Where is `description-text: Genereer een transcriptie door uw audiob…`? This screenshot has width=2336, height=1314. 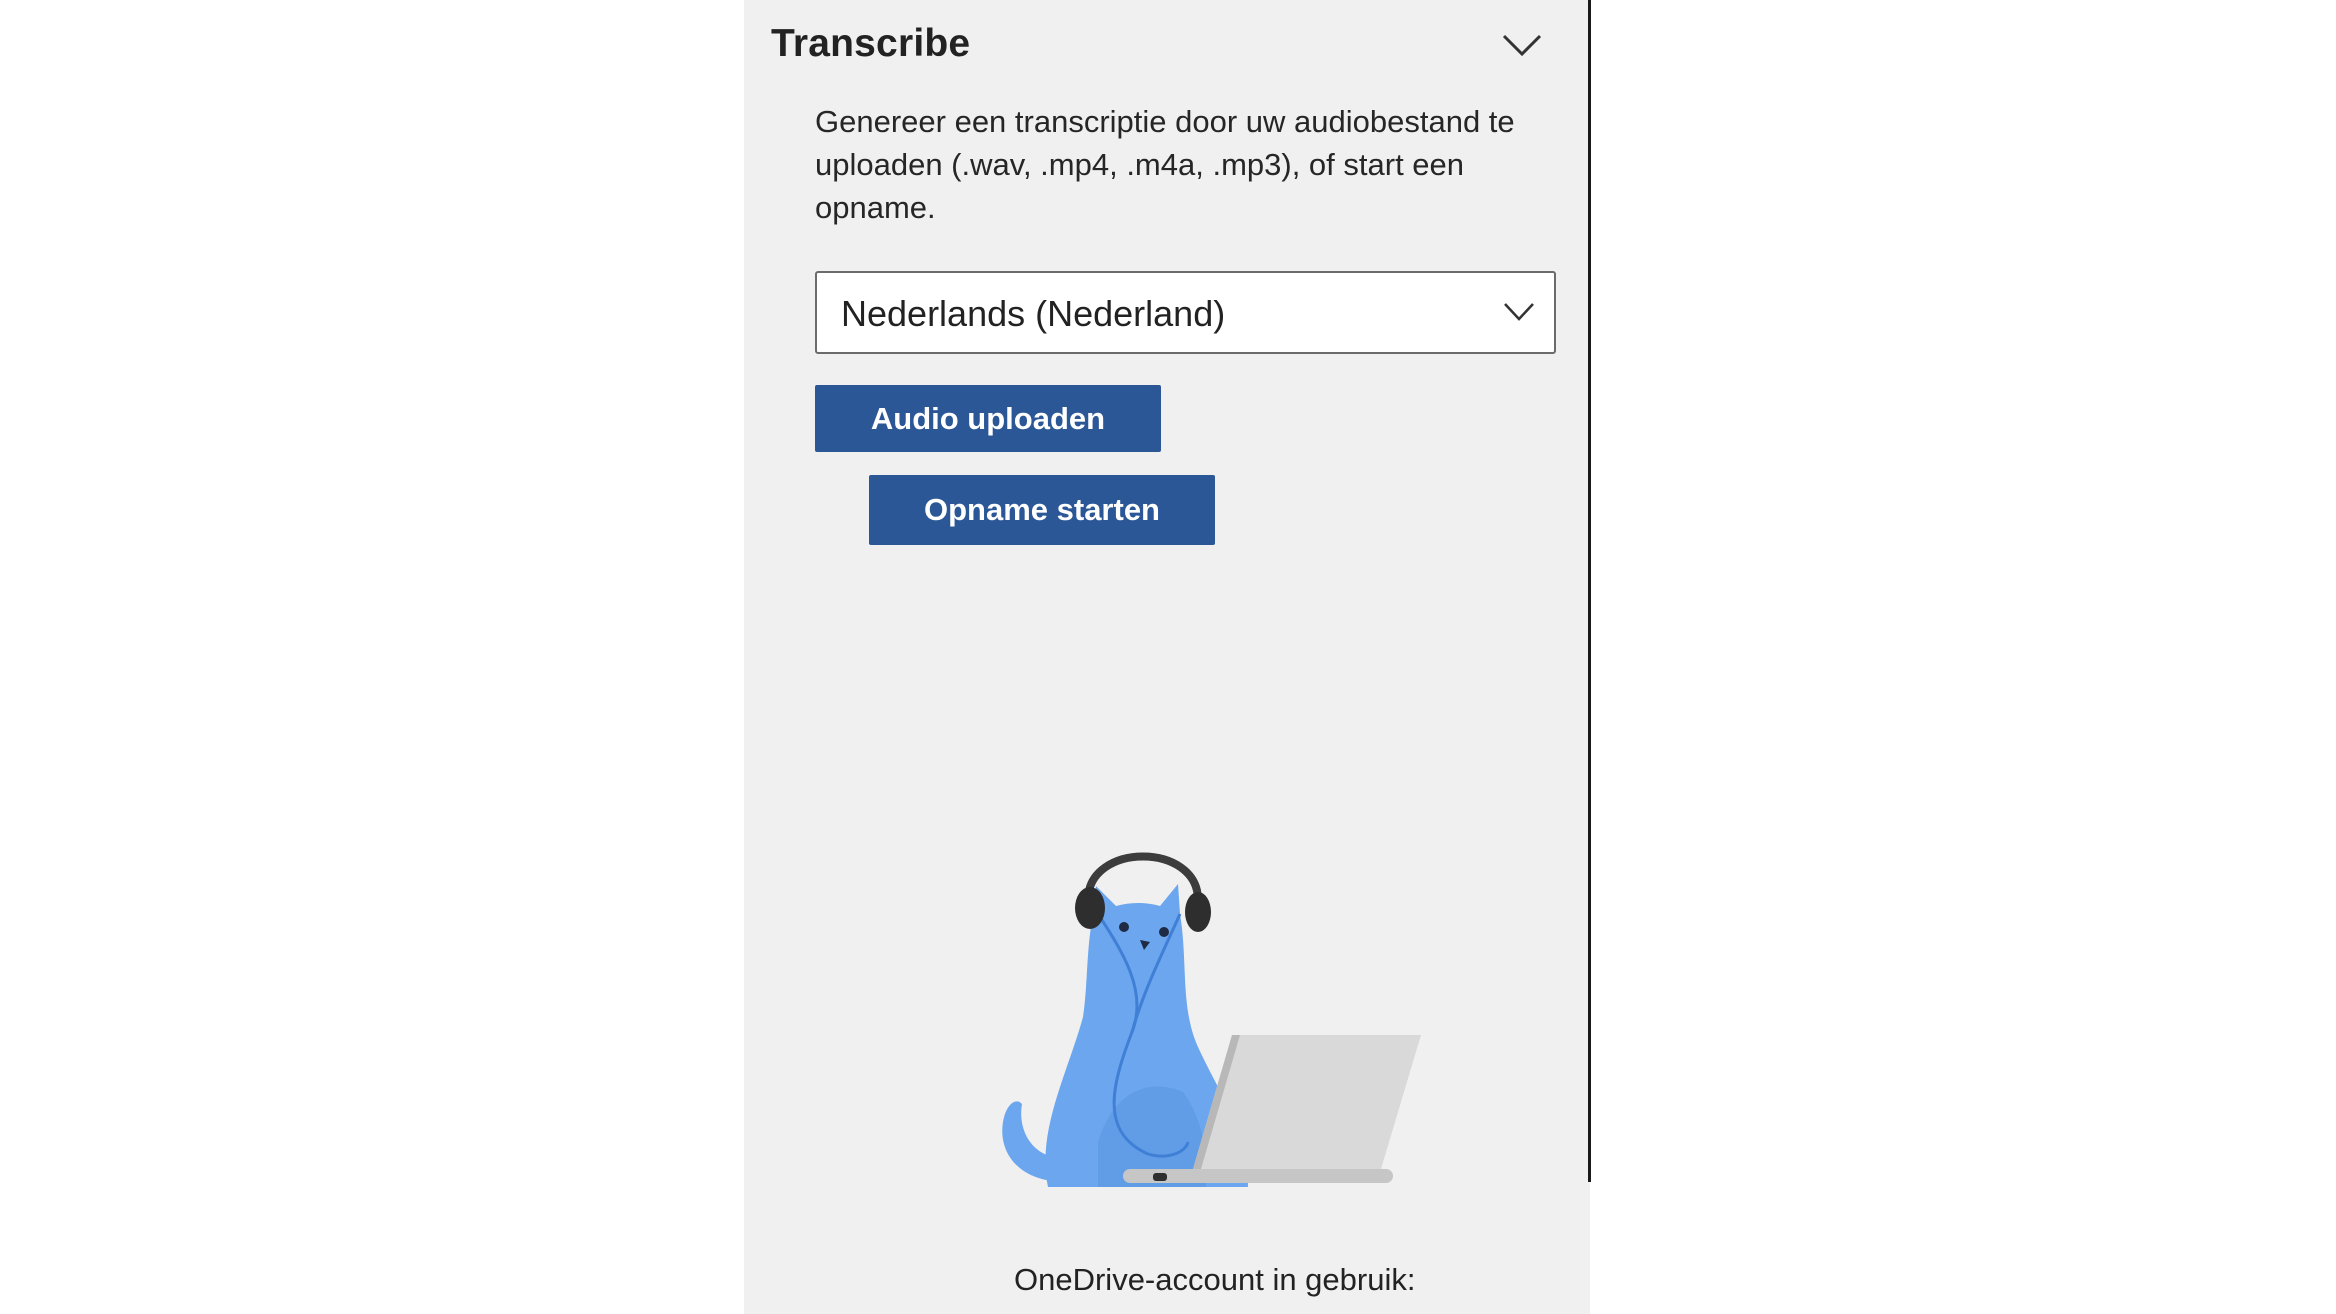 description-text: Genereer een transcriptie door uw audiob… is located at coordinates (1165, 164).